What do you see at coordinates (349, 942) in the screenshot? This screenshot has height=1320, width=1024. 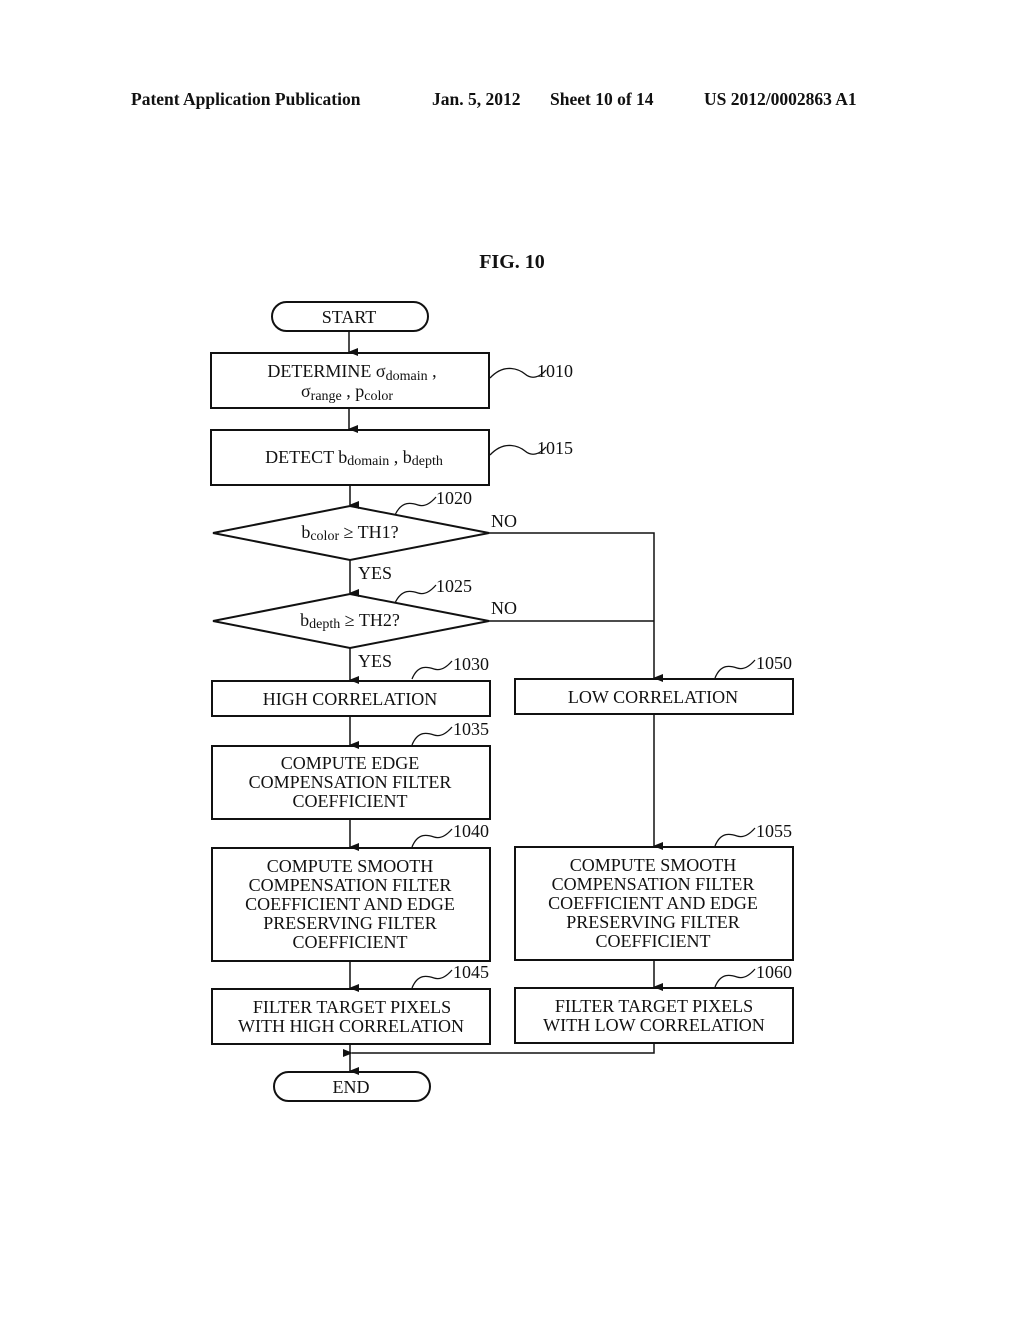 I see `step-1040-line5: COEFFICIENT` at bounding box center [349, 942].